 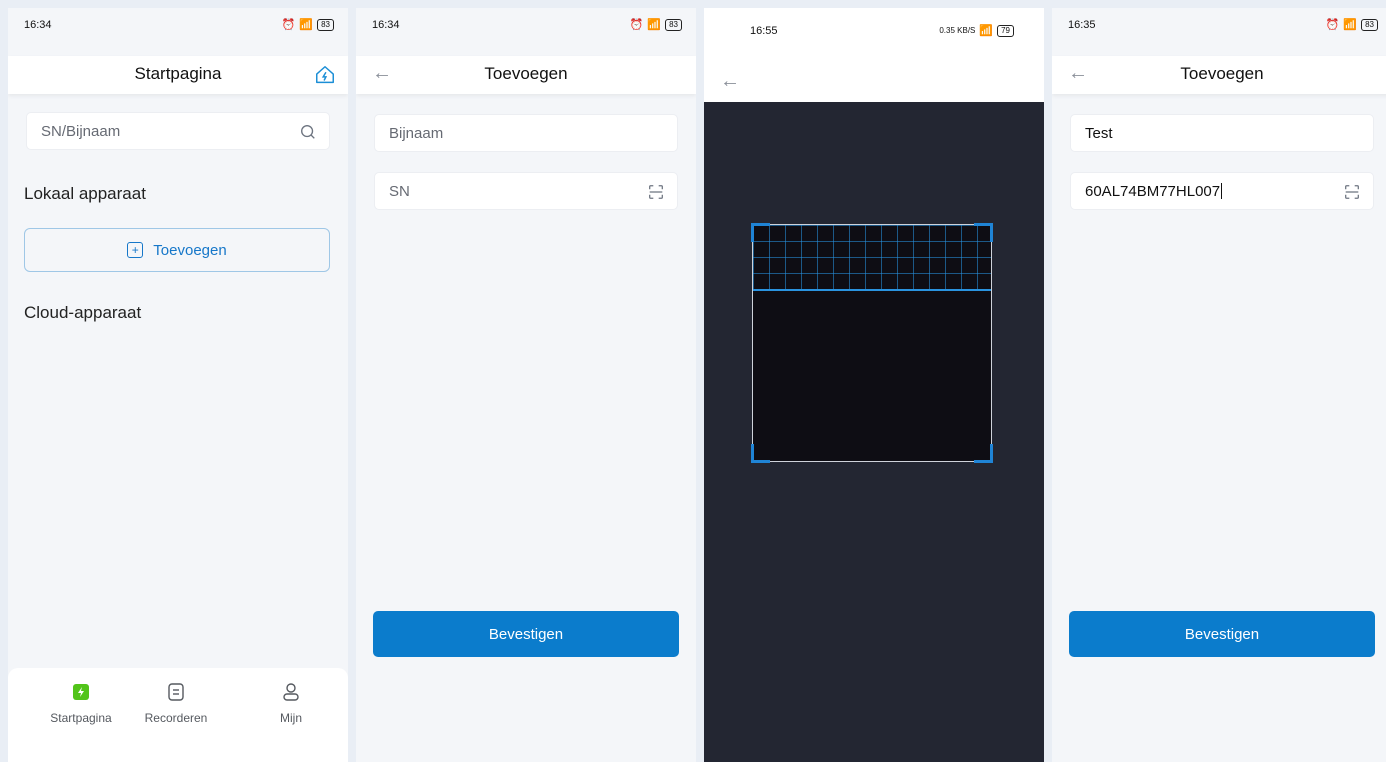 What do you see at coordinates (1005, 30) in the screenshot?
I see `battery-icon: 79` at bounding box center [1005, 30].